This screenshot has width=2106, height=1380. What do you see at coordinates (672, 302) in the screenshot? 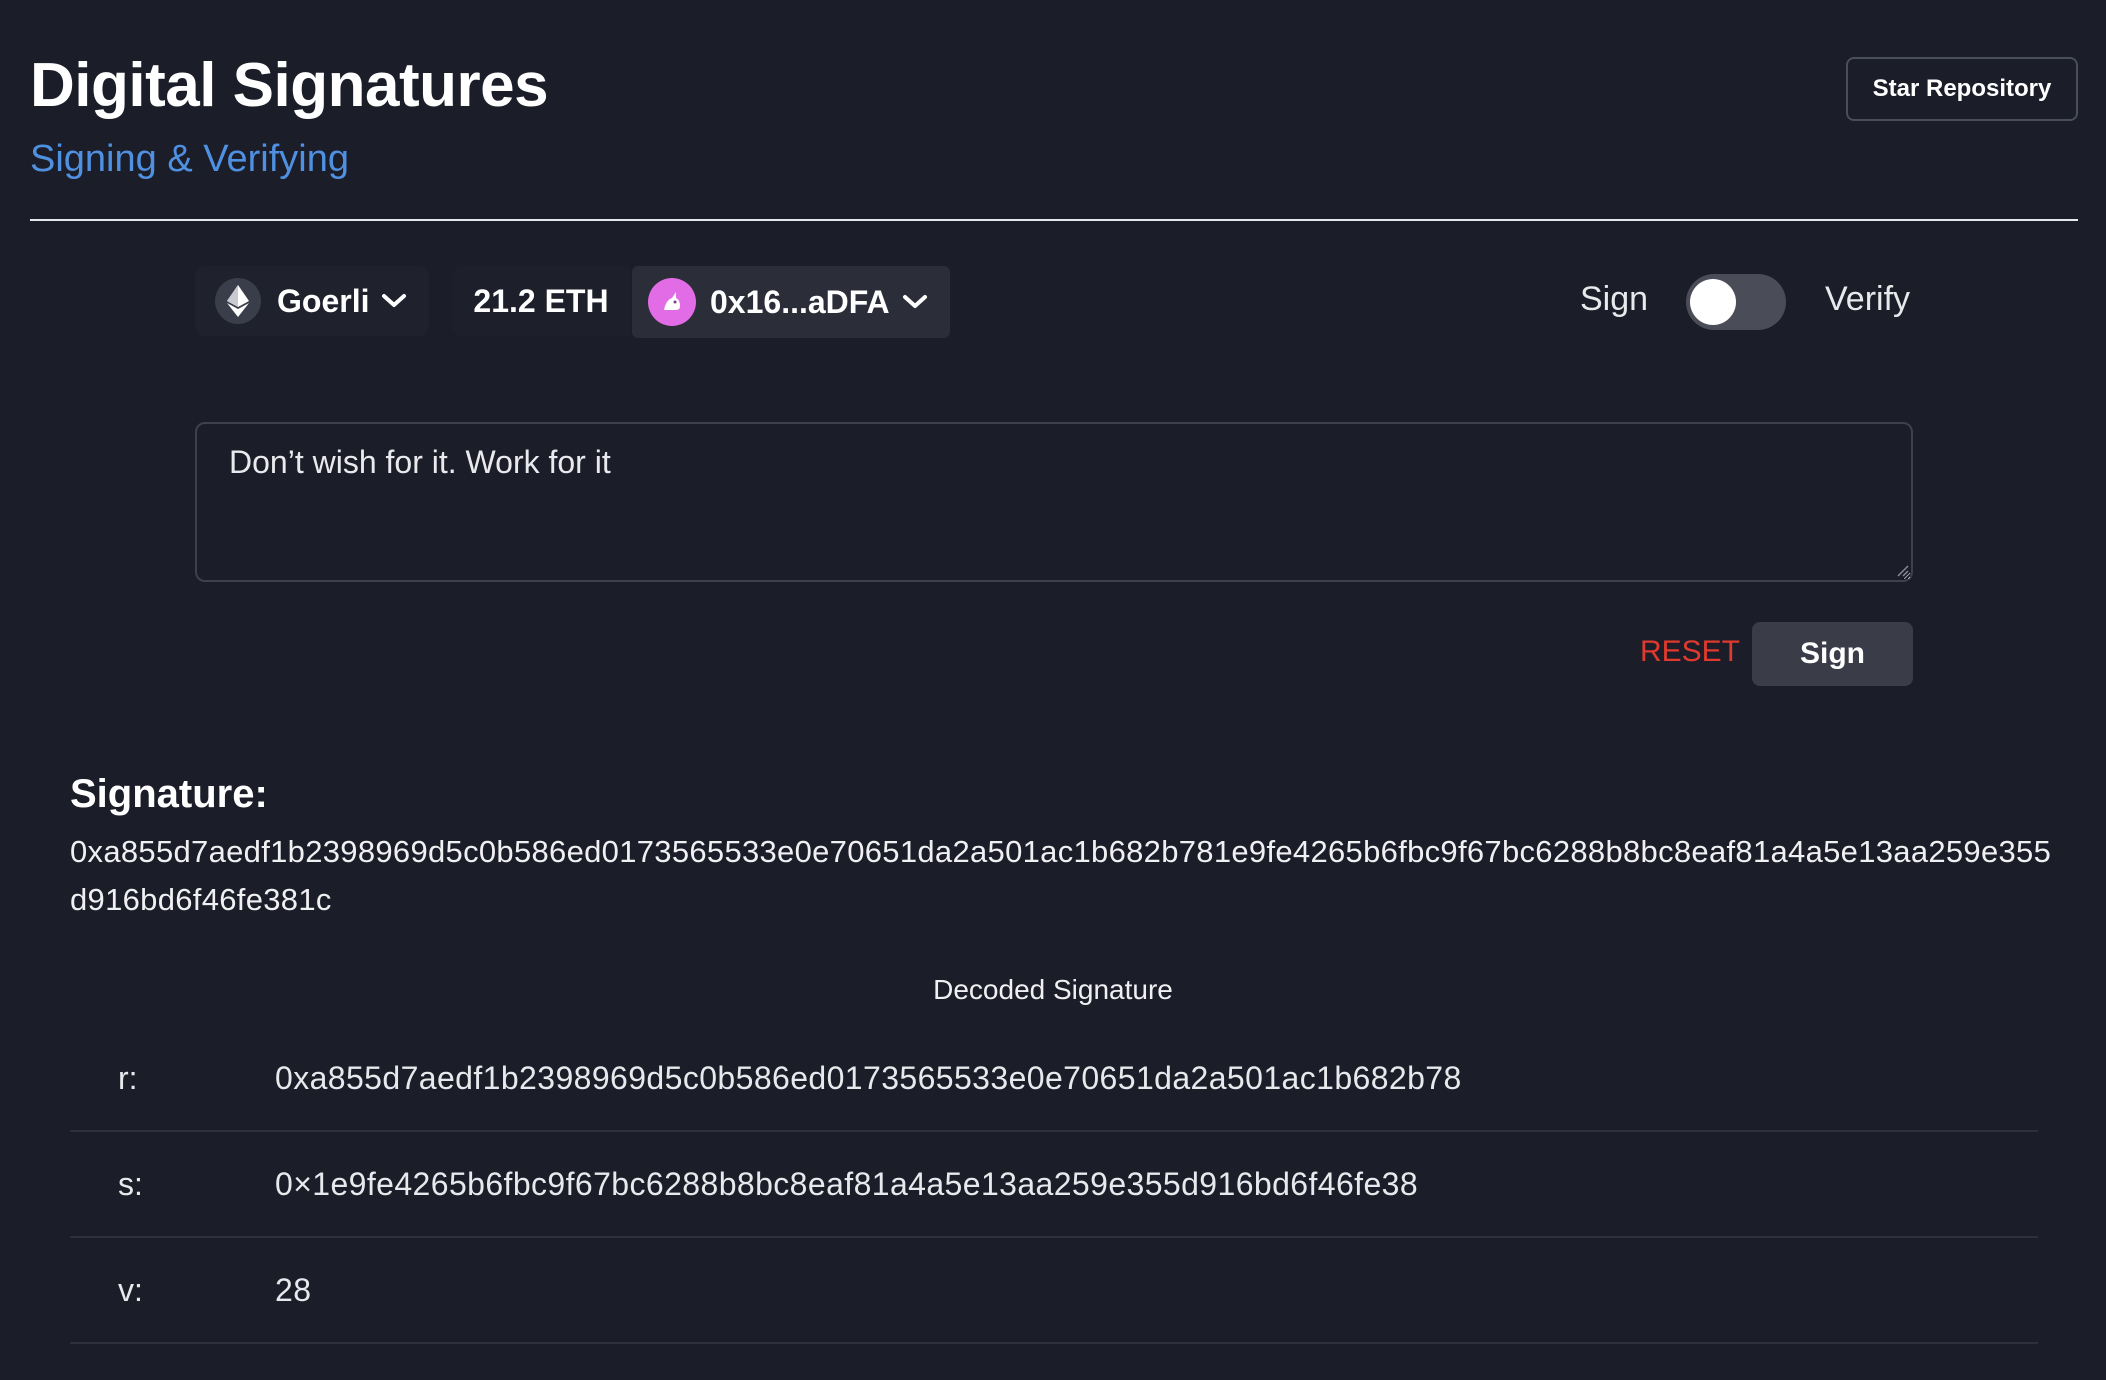
I see `unicorn-avatar-icon` at bounding box center [672, 302].